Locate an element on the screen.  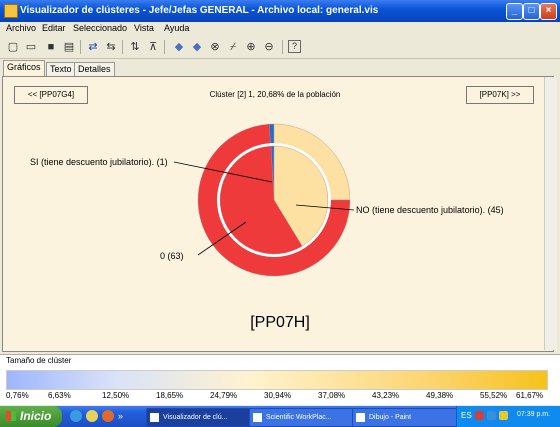
label-si: SI (tiene descuento jubilatorio). (1) is located at coordinates (99, 162).